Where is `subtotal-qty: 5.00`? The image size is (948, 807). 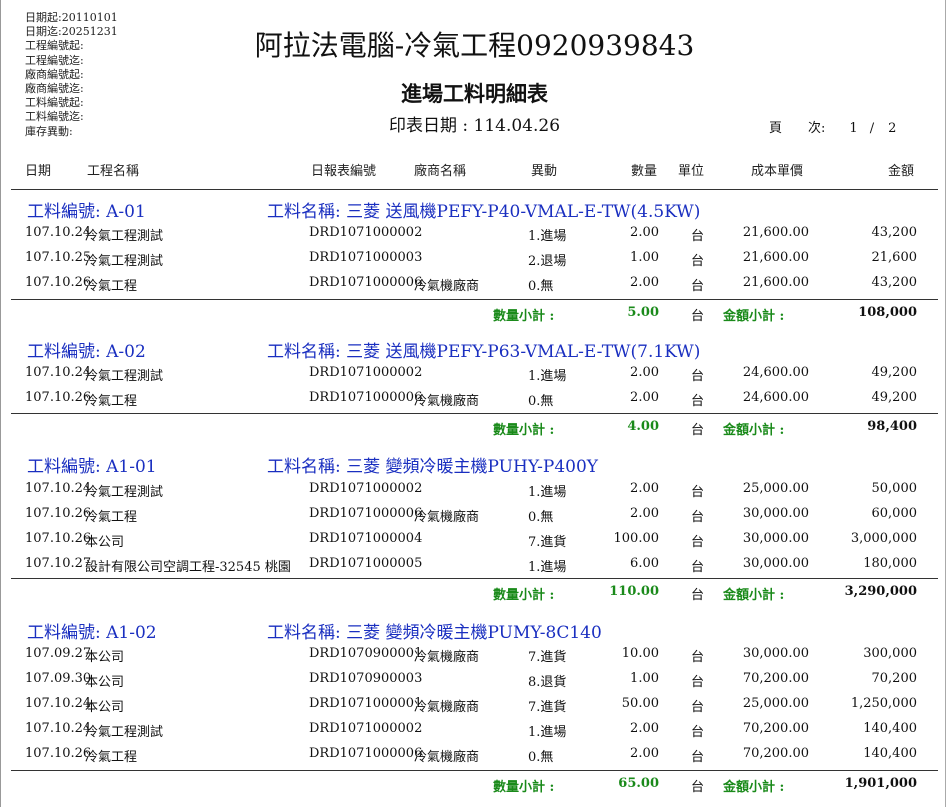 subtotal-qty: 5.00 is located at coordinates (643, 312).